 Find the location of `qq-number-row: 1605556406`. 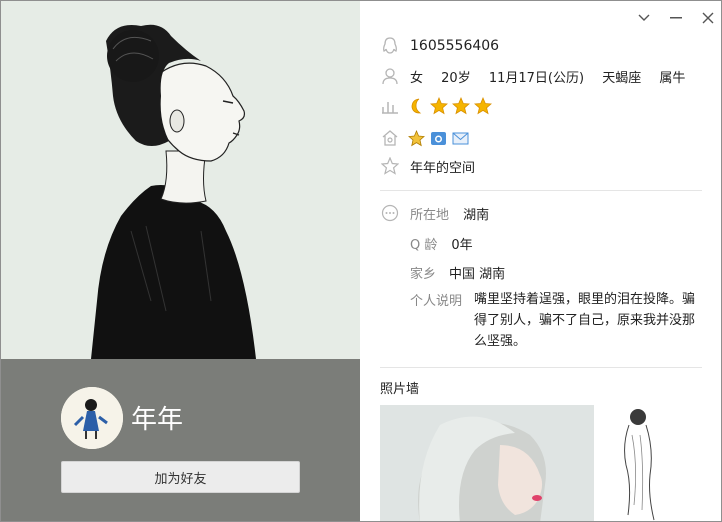

qq-number-row: 1605556406 is located at coordinates (439, 46).